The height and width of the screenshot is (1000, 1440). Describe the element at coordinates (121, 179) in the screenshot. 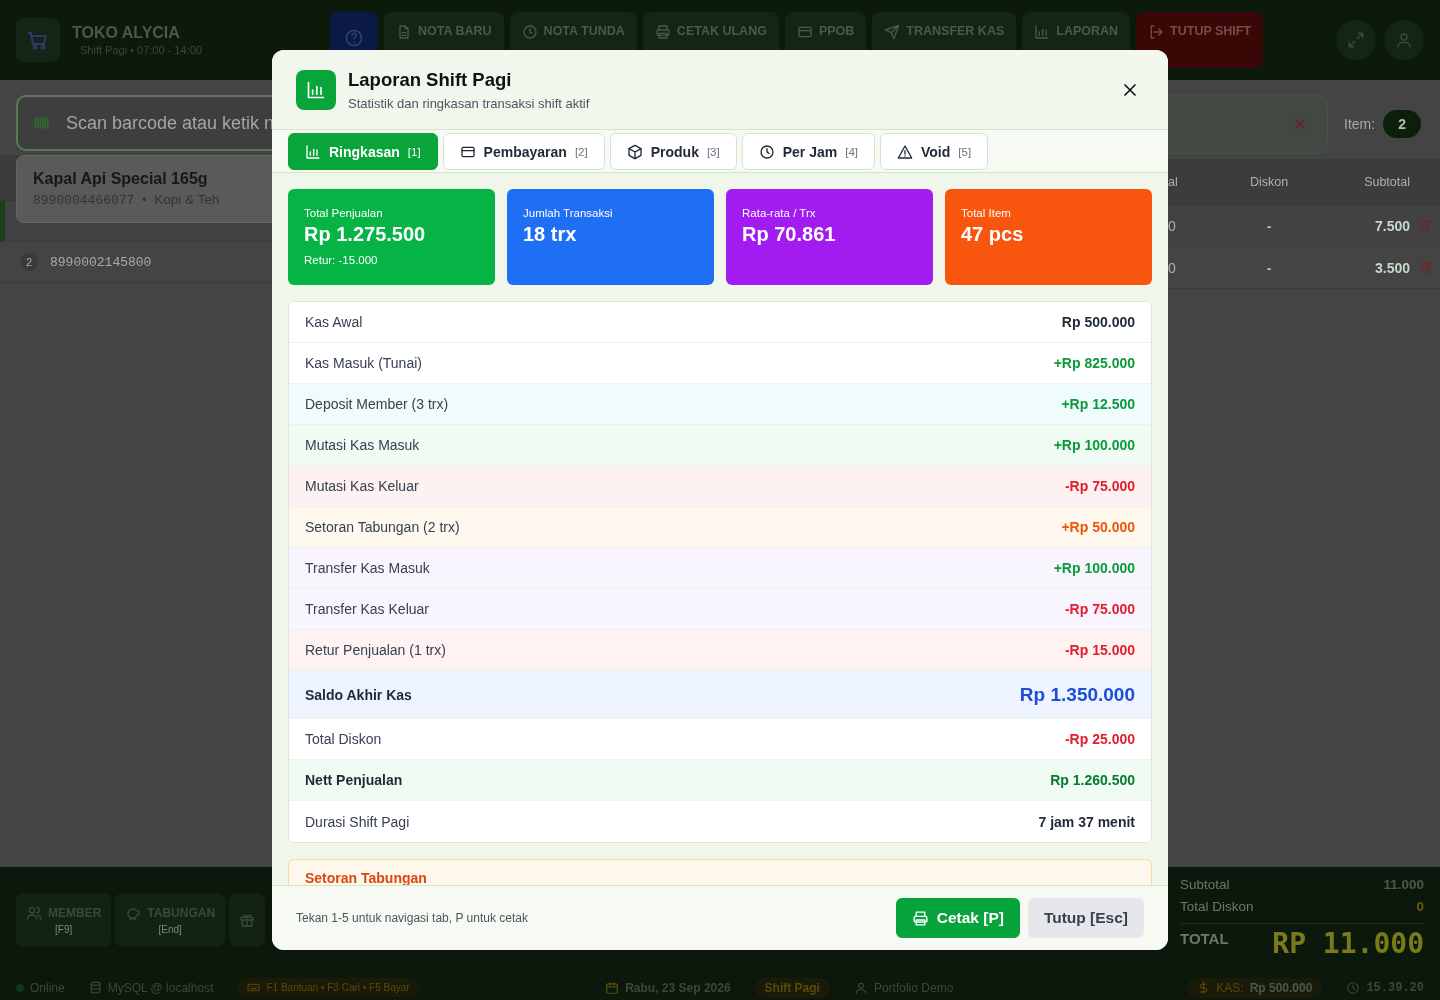

I see `product-name: Kapal Api Special 165g` at that location.